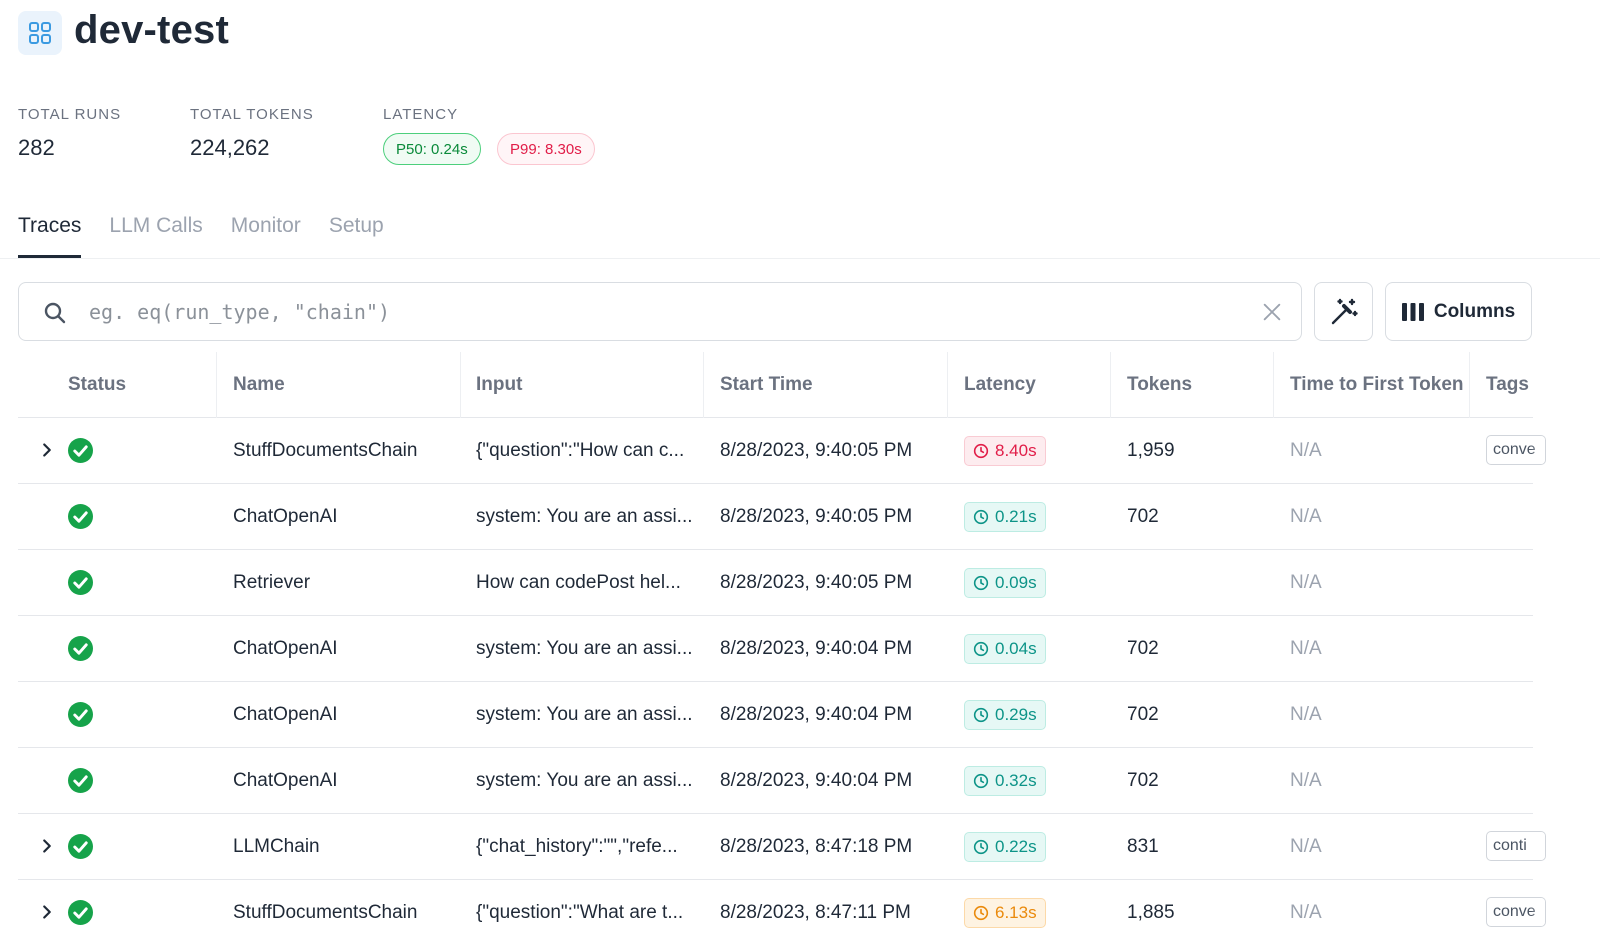 The height and width of the screenshot is (930, 1600). Describe the element at coordinates (432, 149) in the screenshot. I see `p50-latency-badge: P50: 0.24s` at that location.